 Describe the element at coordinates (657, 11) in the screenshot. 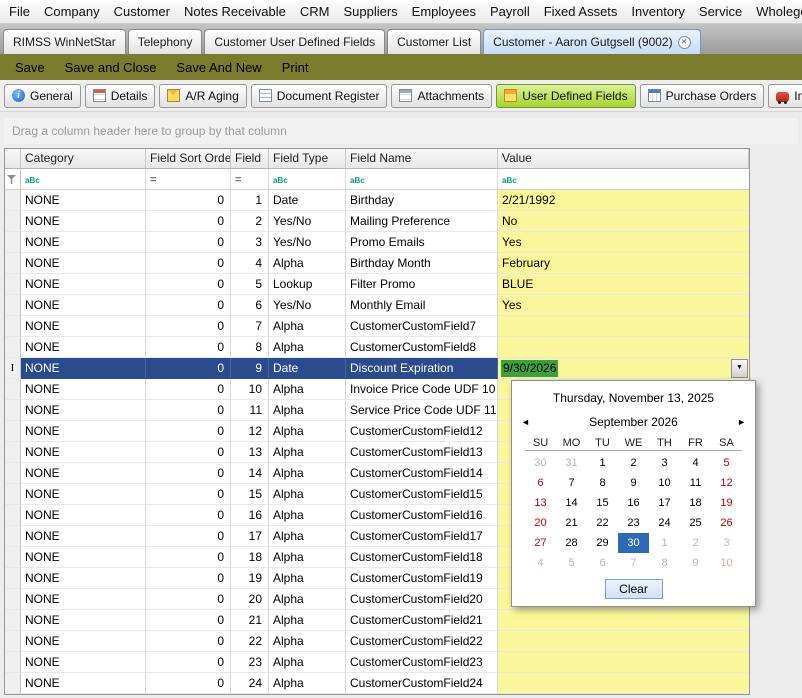

I see `menu-item-inventory: Inventory` at that location.